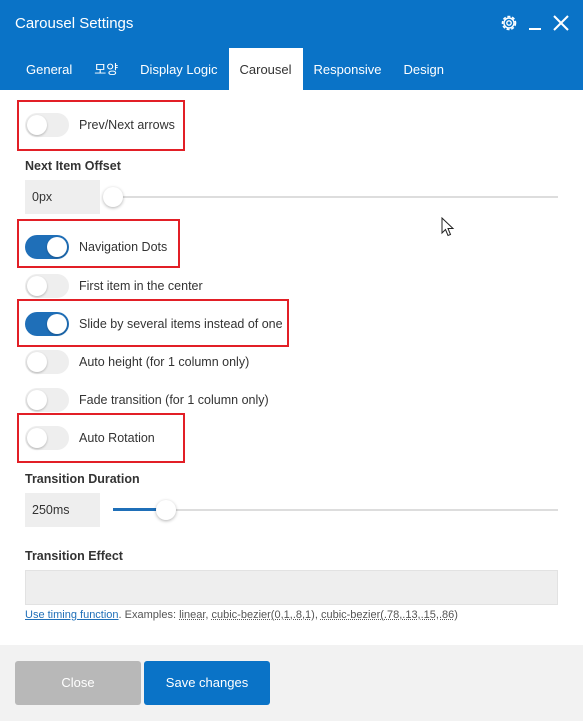 The height and width of the screenshot is (721, 583). What do you see at coordinates (535, 23) in the screenshot?
I see `minimize-icon` at bounding box center [535, 23].